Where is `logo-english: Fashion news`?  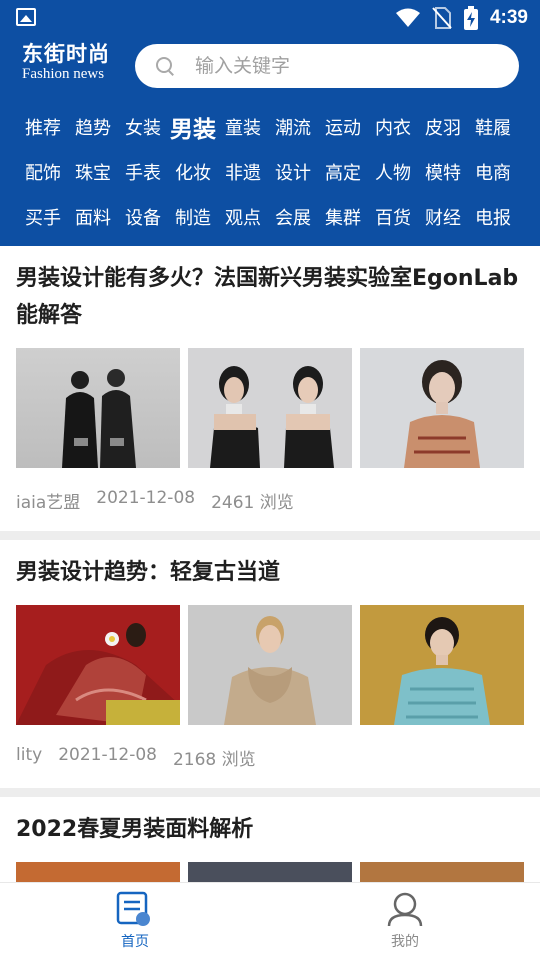 logo-english: Fashion news is located at coordinates (63, 74).